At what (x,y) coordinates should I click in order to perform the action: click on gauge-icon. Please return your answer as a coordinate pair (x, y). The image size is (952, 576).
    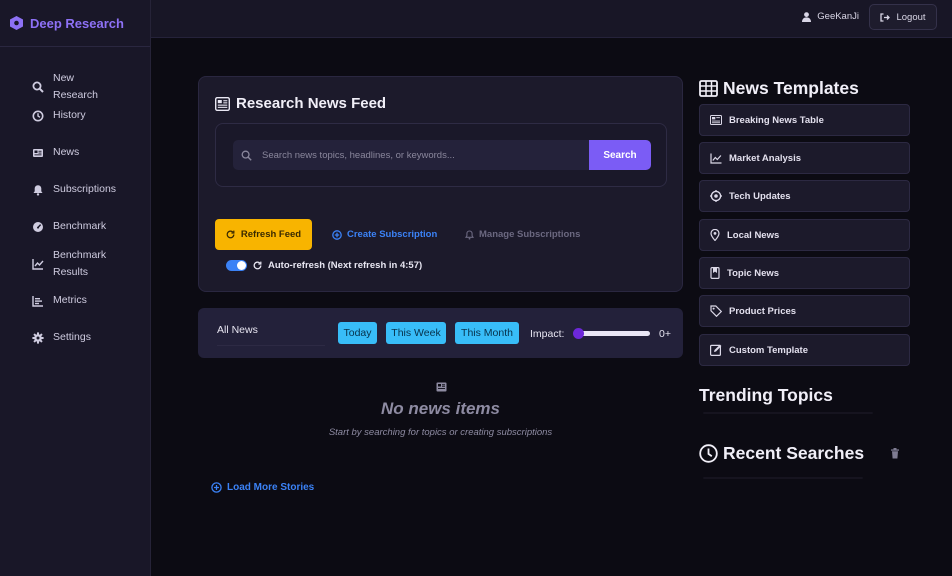
    Looking at the image, I should click on (38, 227).